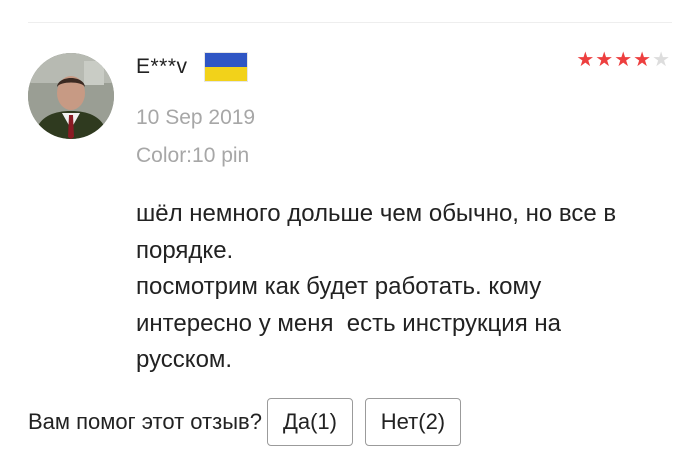  I want to click on user-name: E***v, so click(162, 66).